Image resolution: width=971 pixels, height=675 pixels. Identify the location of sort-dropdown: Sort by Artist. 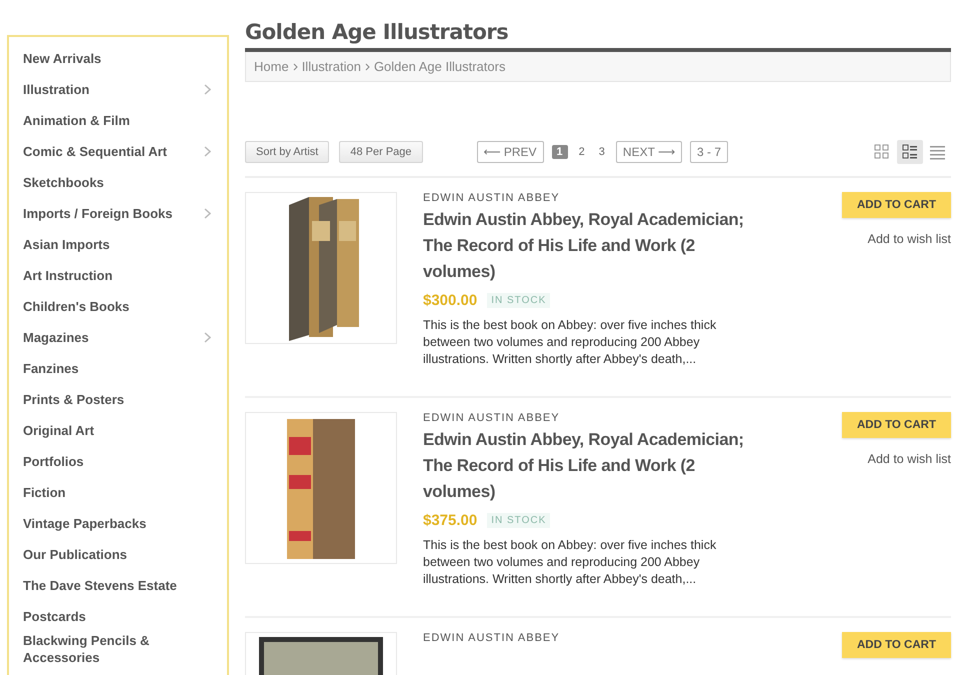
(287, 152).